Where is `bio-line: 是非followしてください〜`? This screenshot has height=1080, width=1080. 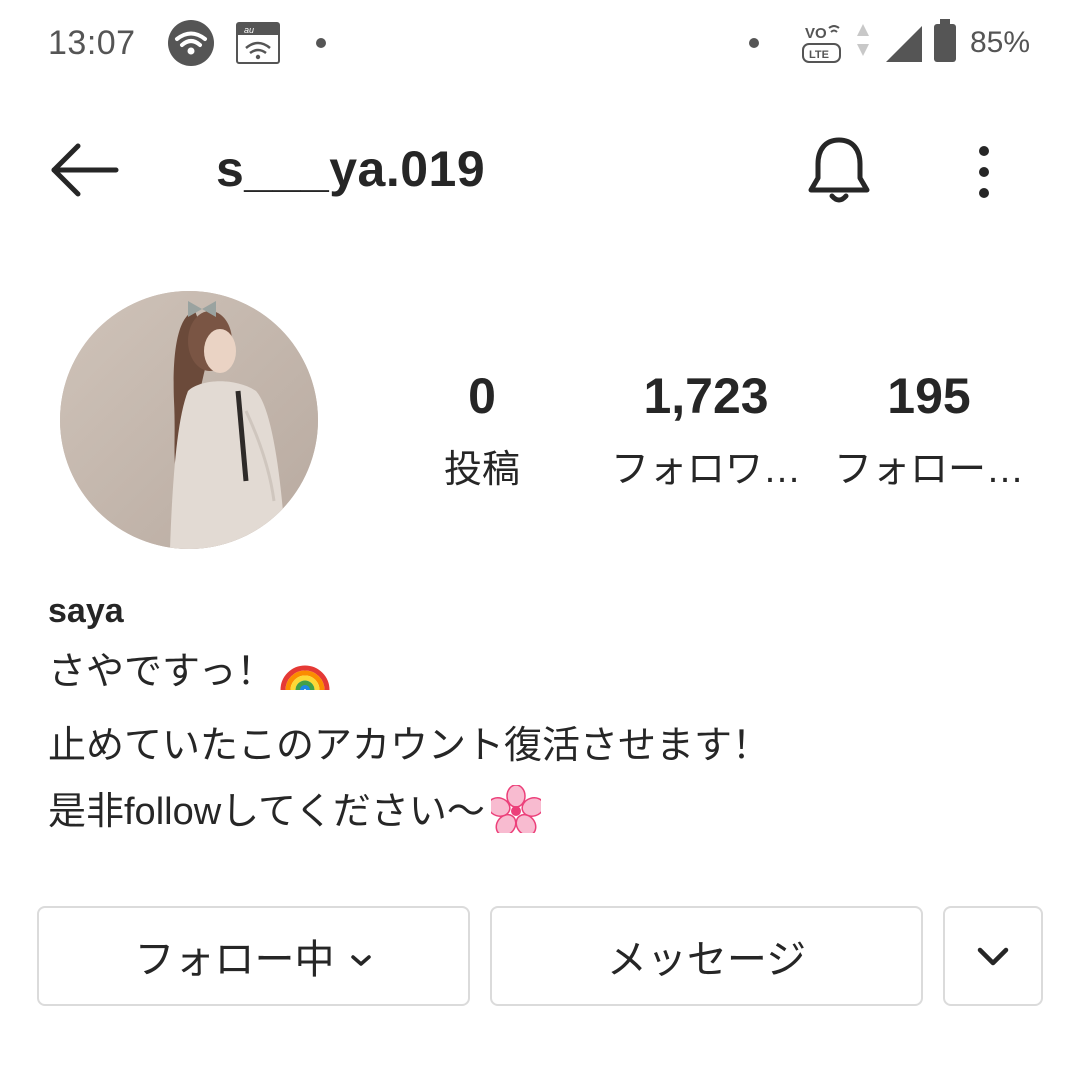
bio-line: 是非followしてください〜 is located at coordinates (296, 811).